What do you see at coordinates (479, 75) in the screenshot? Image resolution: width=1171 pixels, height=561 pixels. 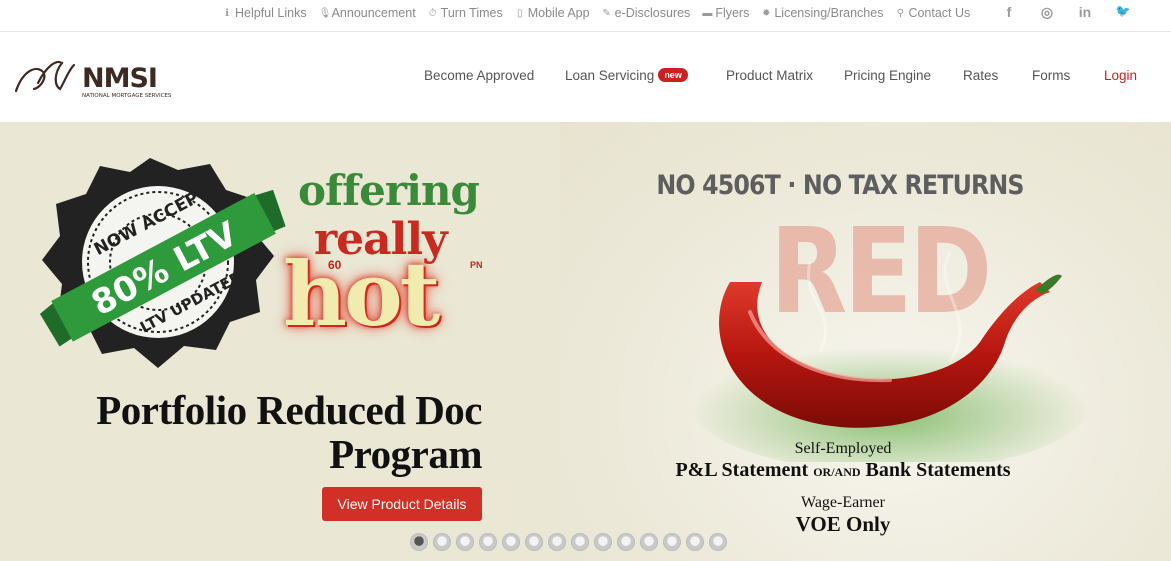 I see `nav-become-approved: Become Approved` at bounding box center [479, 75].